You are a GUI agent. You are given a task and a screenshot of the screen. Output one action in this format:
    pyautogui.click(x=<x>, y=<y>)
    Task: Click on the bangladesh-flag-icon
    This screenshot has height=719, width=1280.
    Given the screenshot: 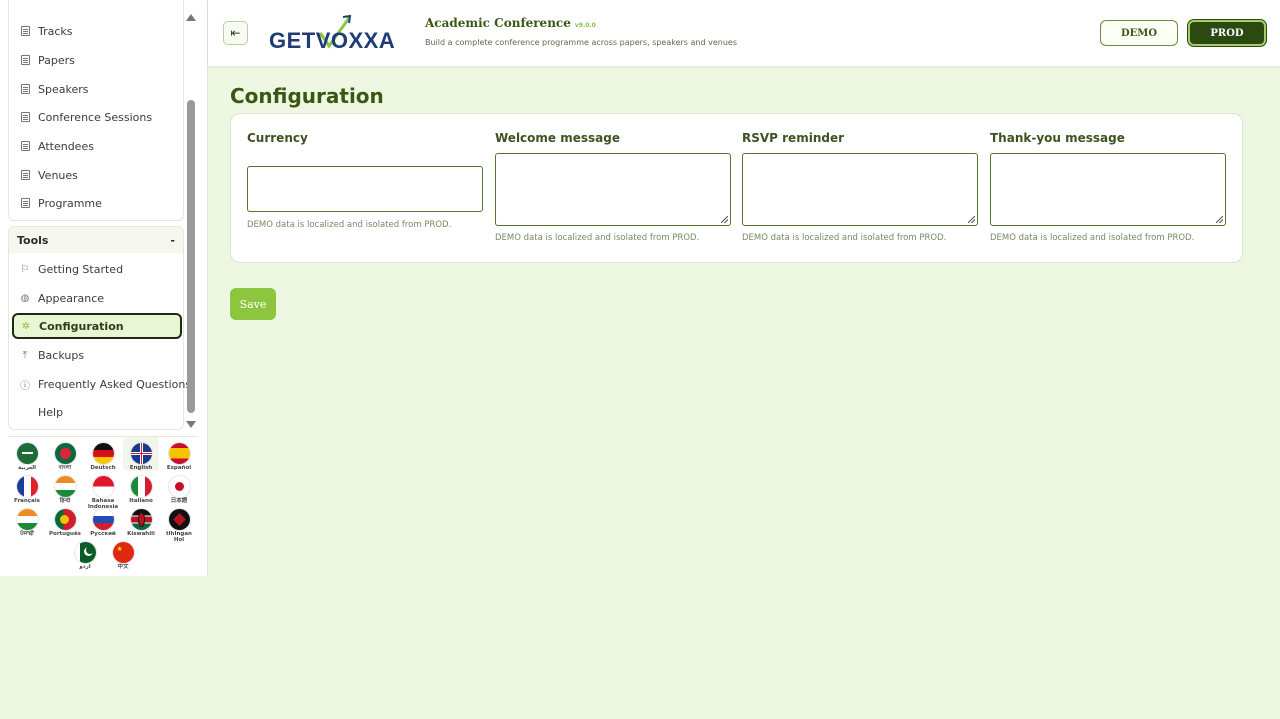 What is the action you would take?
    pyautogui.click(x=65, y=453)
    